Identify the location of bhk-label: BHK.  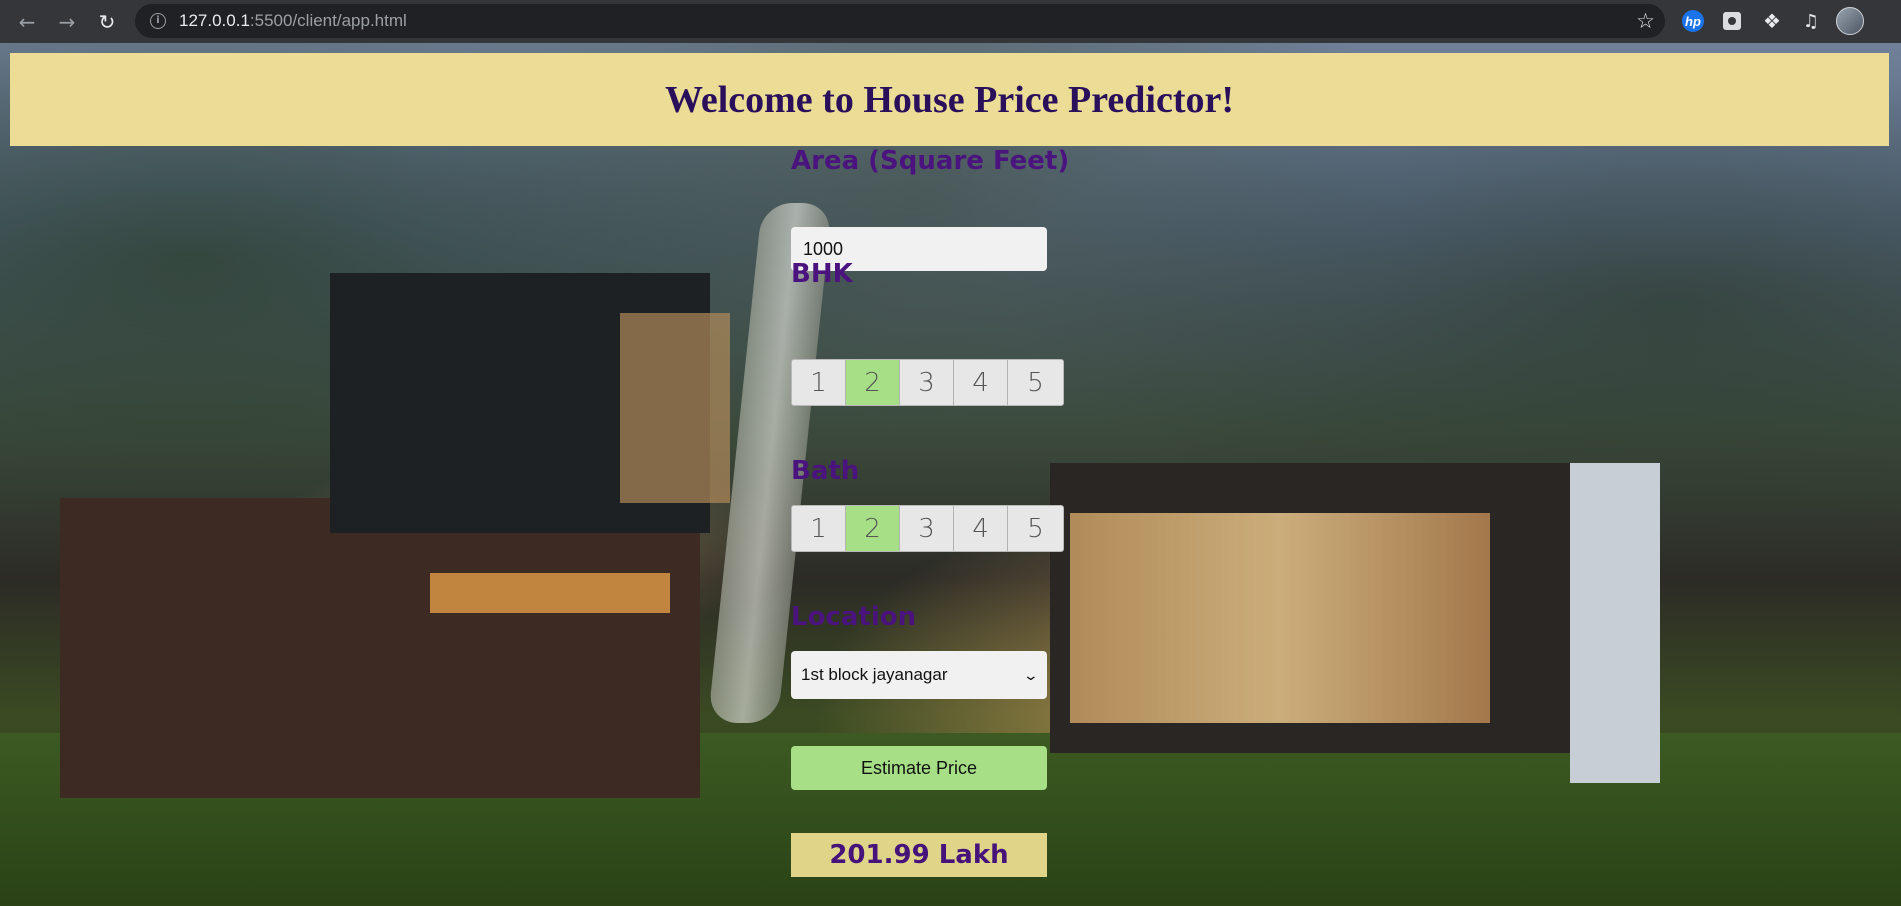
(822, 274).